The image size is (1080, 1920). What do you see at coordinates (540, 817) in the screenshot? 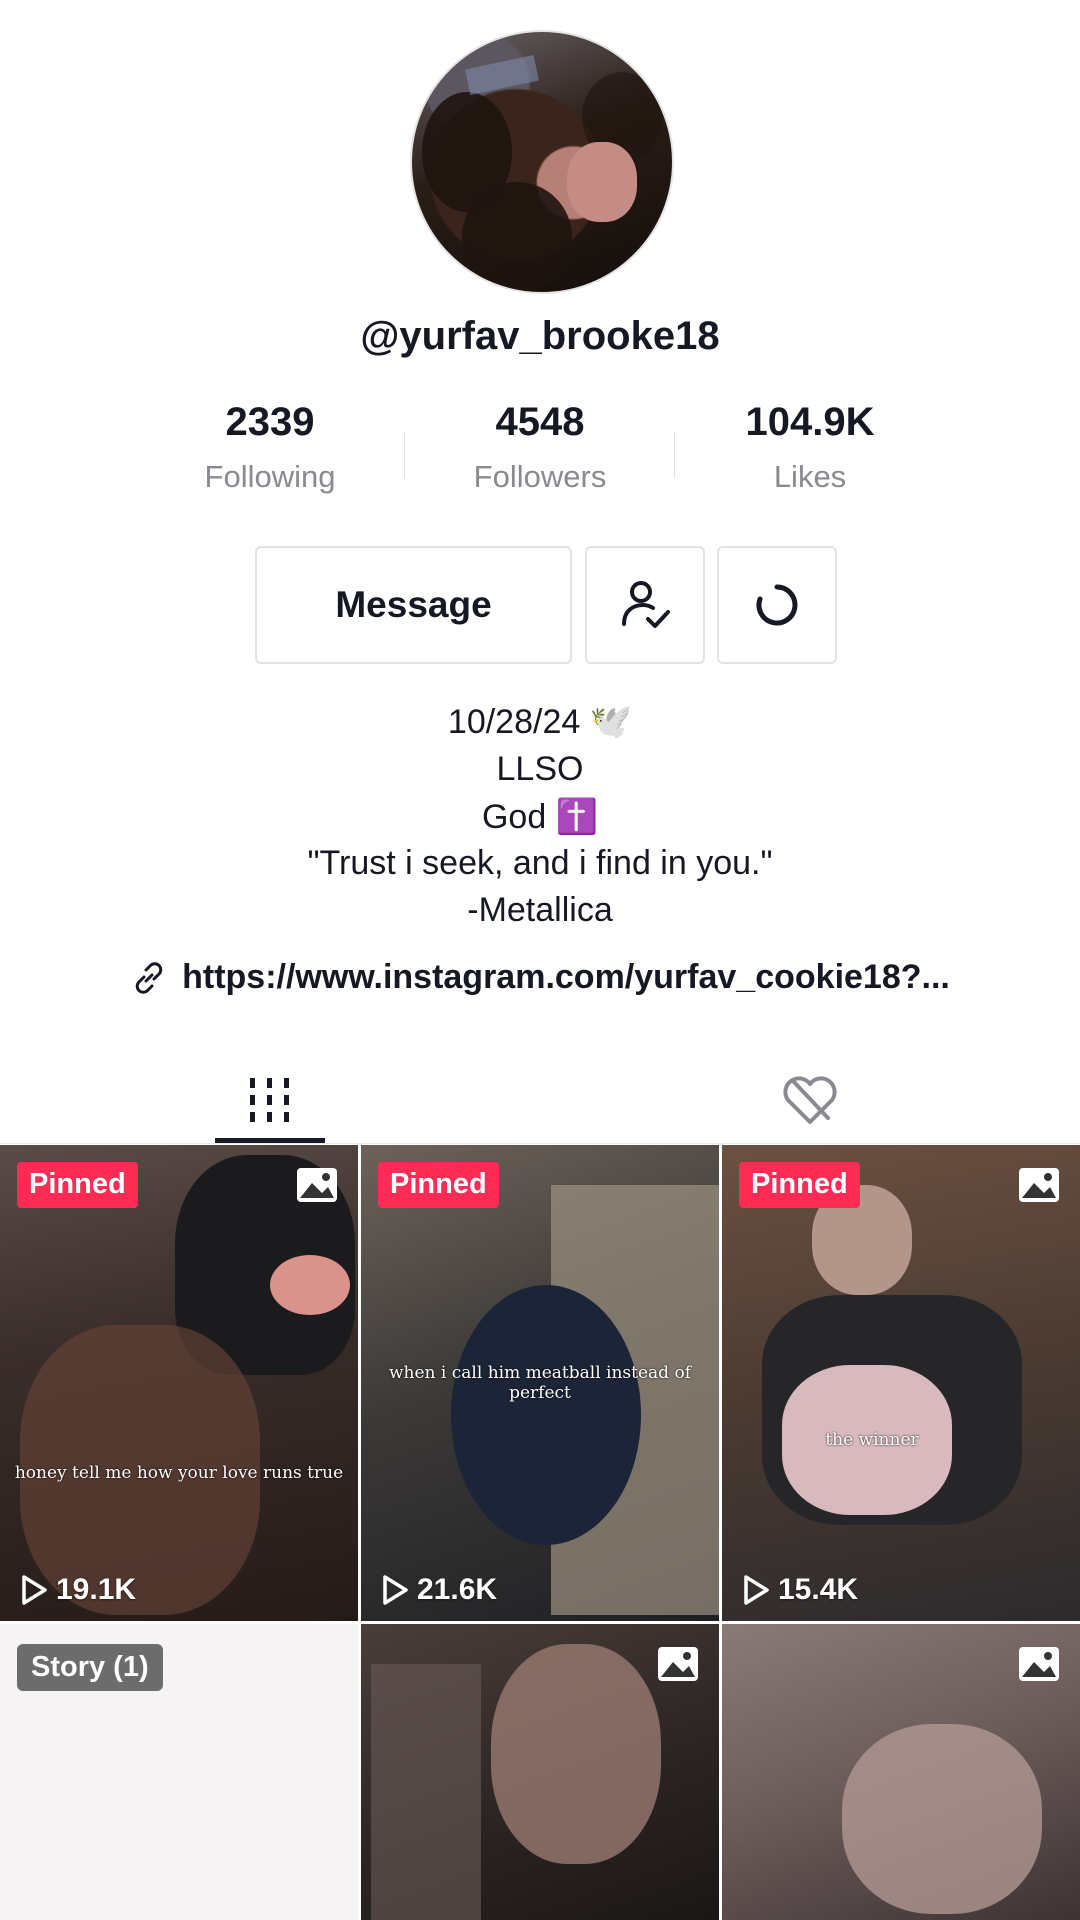
I see `bio-line: God ✝️` at bounding box center [540, 817].